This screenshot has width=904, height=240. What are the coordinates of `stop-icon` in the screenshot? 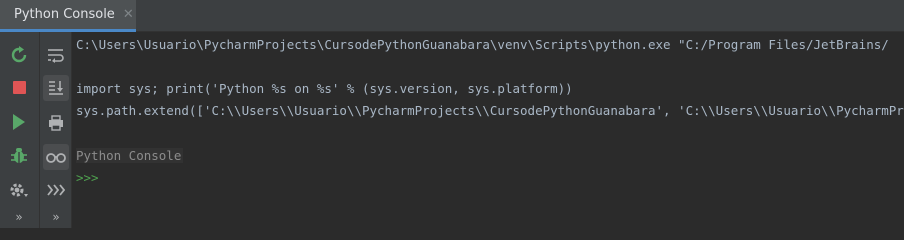 It's located at (19, 87).